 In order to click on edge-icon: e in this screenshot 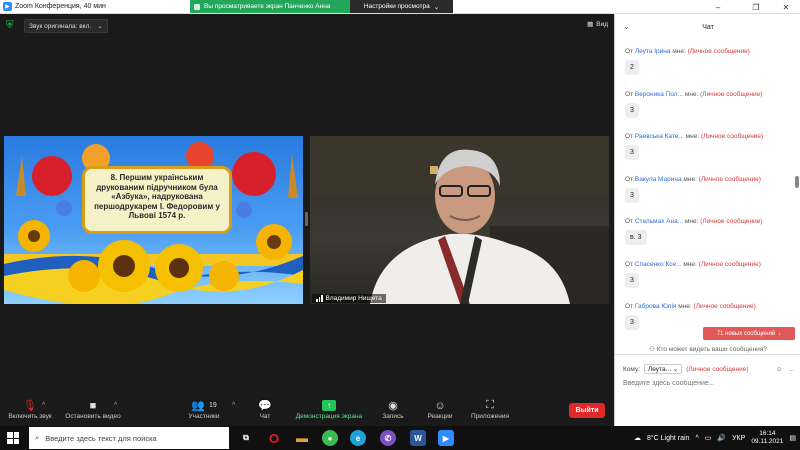, I will do `click(358, 438)`.